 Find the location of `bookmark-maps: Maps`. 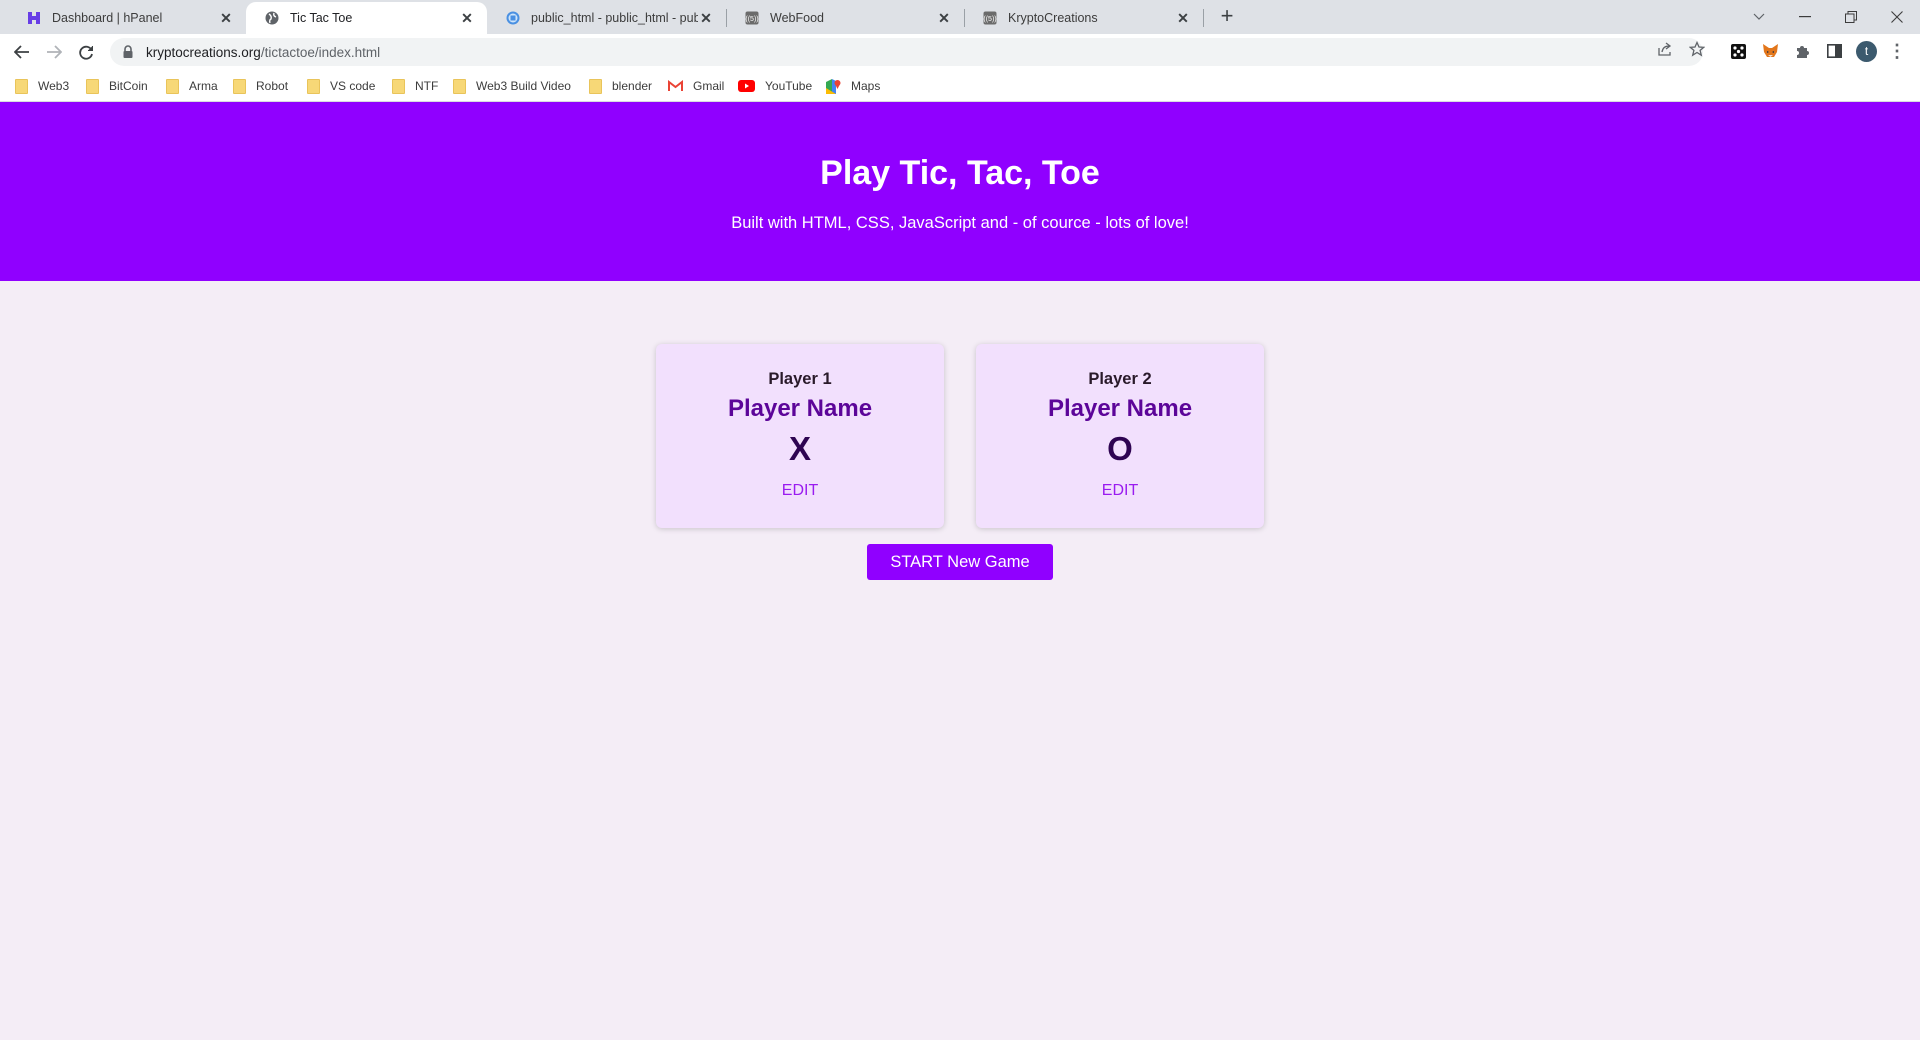

bookmark-maps: Maps is located at coordinates (853, 86).